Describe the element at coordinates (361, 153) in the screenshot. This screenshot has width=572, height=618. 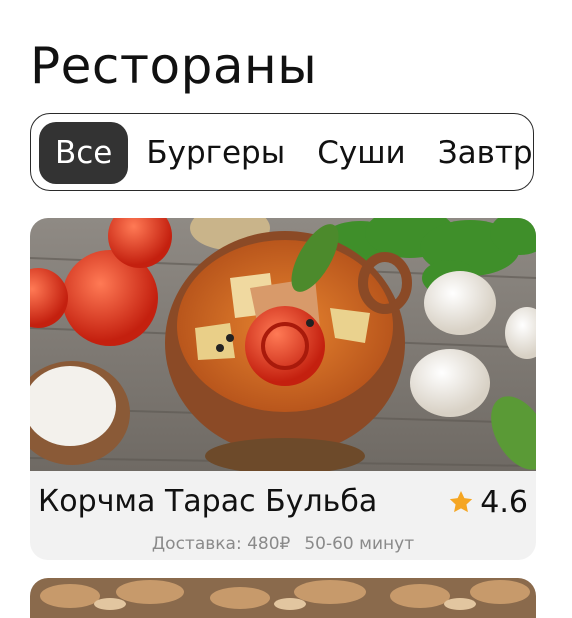
I see `category-chip-sushi: Суши` at that location.